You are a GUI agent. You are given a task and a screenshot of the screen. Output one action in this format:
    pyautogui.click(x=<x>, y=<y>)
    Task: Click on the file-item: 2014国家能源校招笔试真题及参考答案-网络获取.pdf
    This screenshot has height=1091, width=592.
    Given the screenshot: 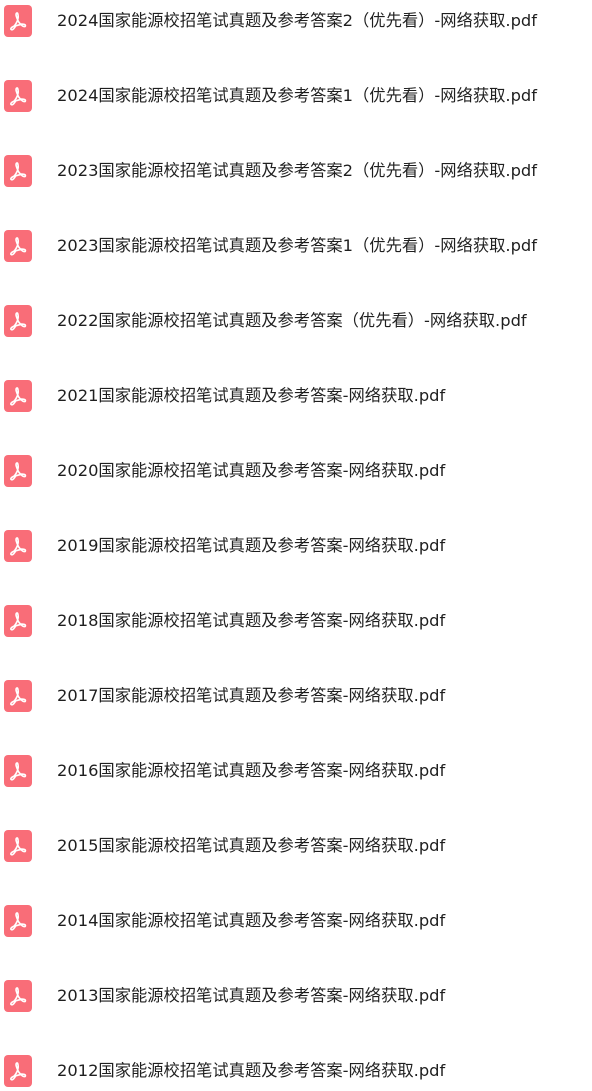 What is the action you would take?
    pyautogui.click(x=296, y=921)
    